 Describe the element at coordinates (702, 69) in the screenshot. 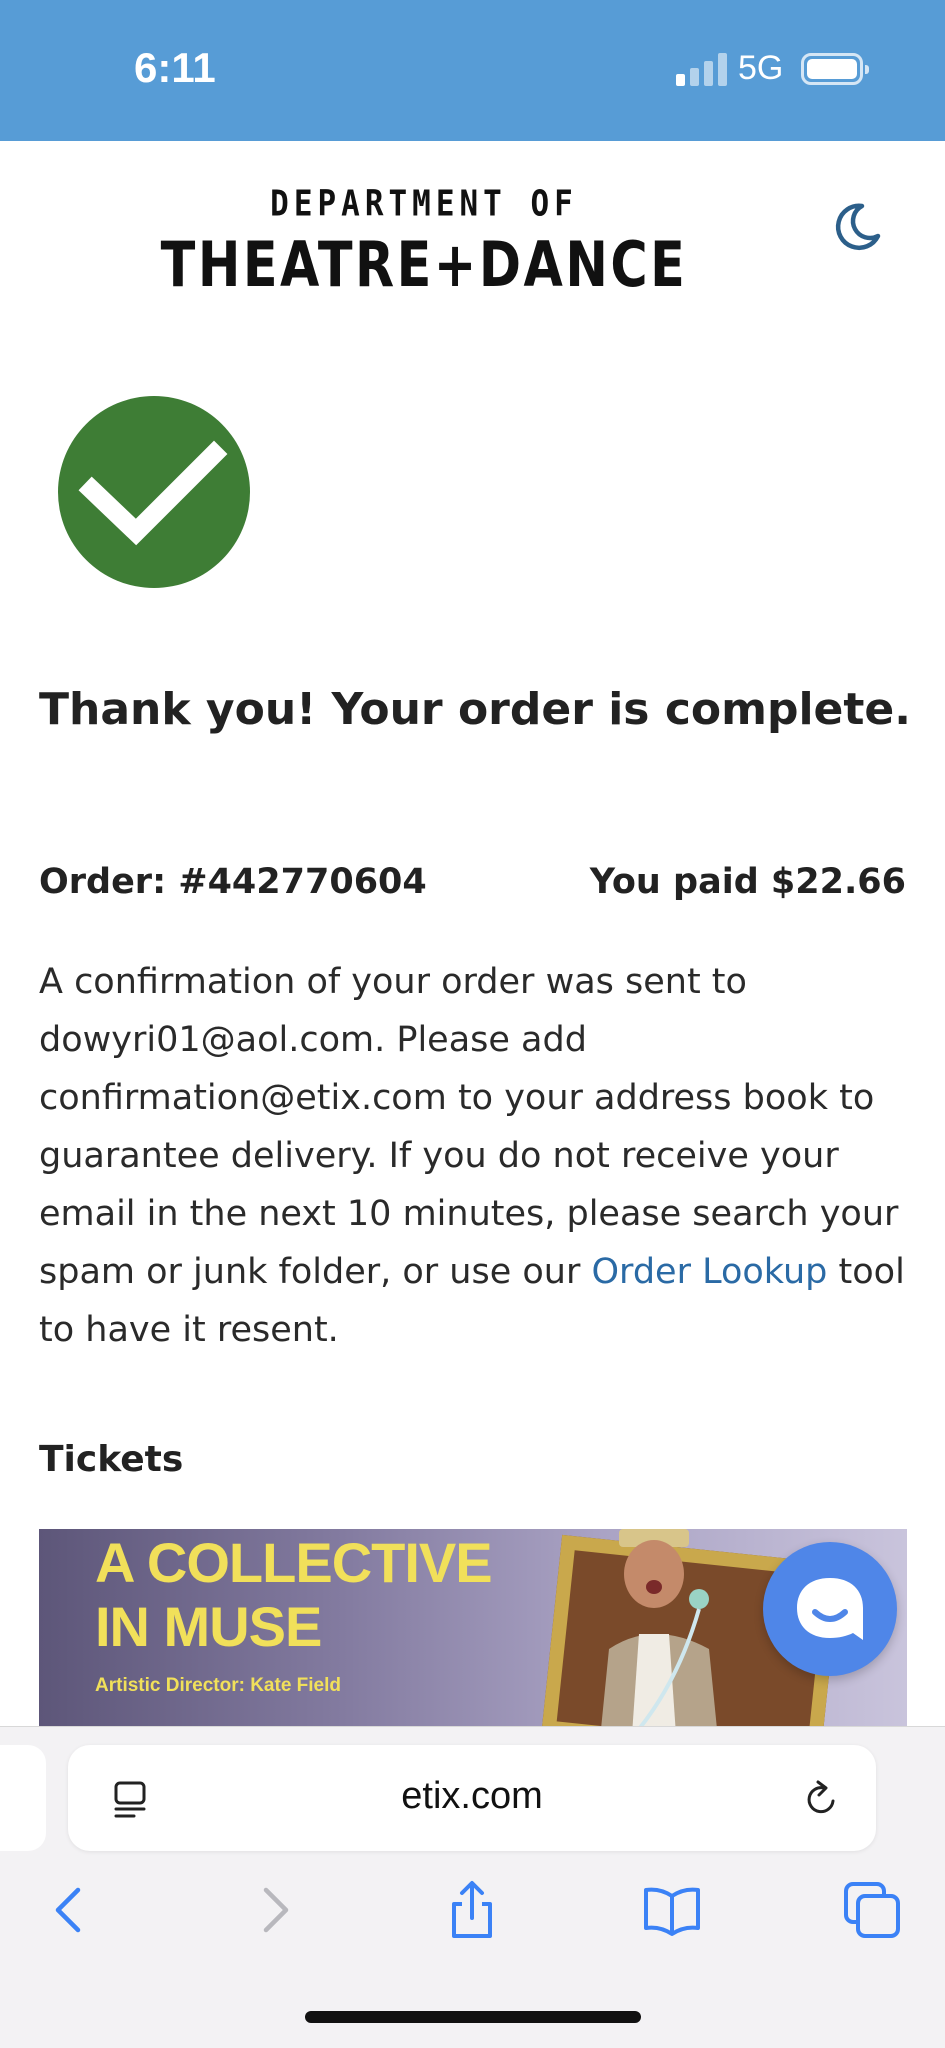

I see `signal-icon` at that location.